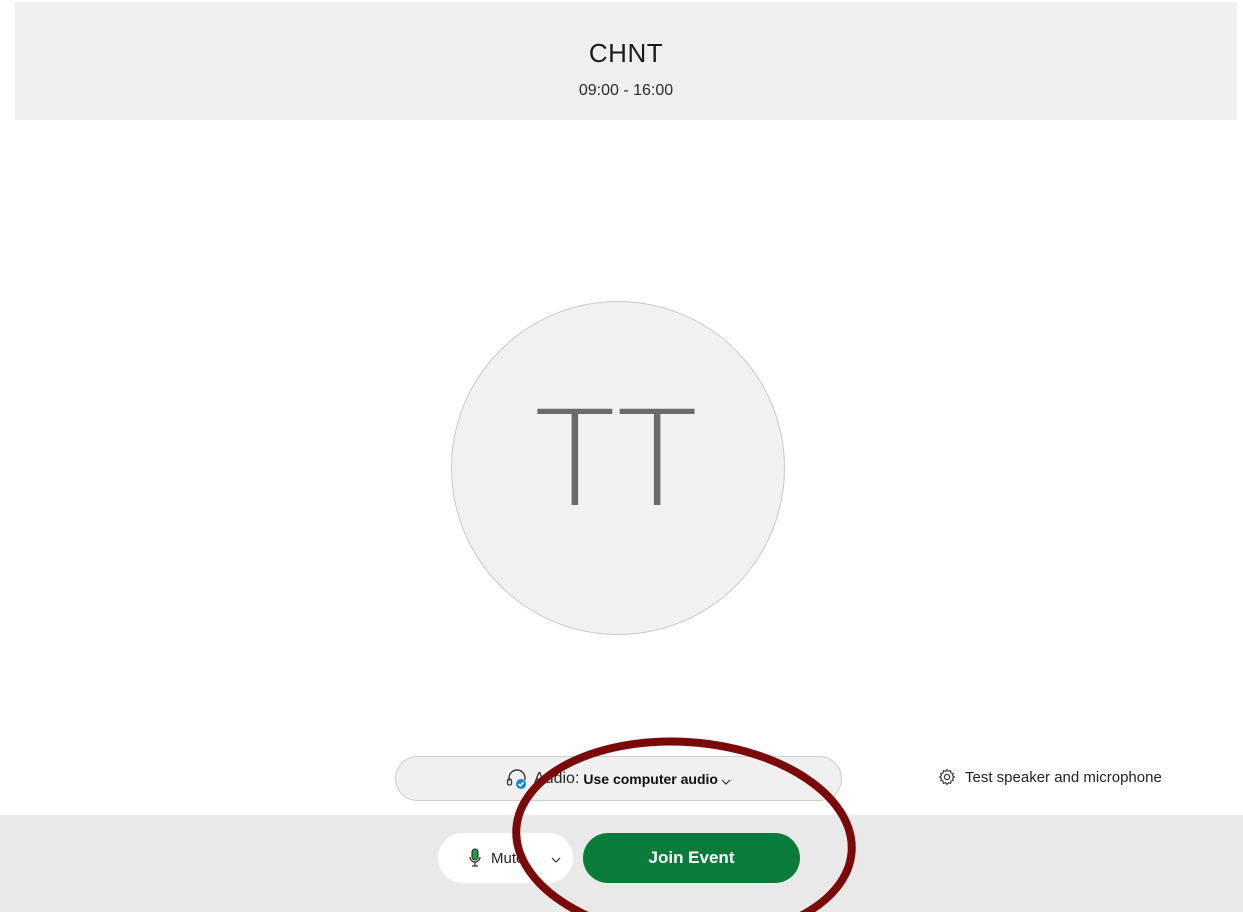  I want to click on microphone-icon, so click(475, 858).